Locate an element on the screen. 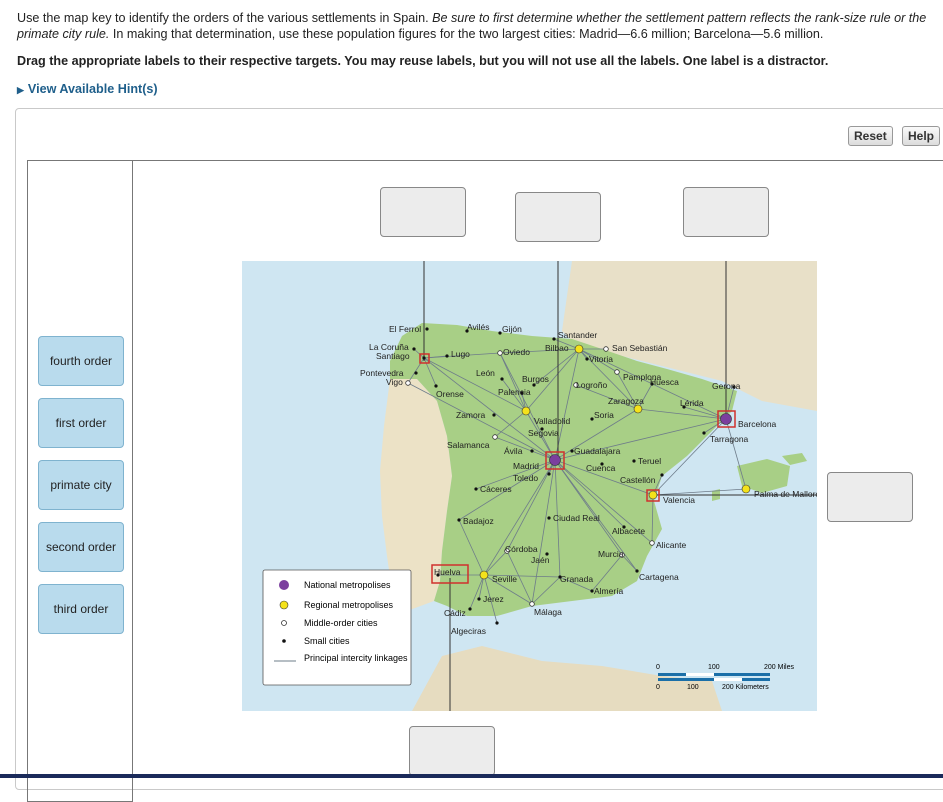  city-label-guadalajara: Guadalajara is located at coordinates (597, 451).